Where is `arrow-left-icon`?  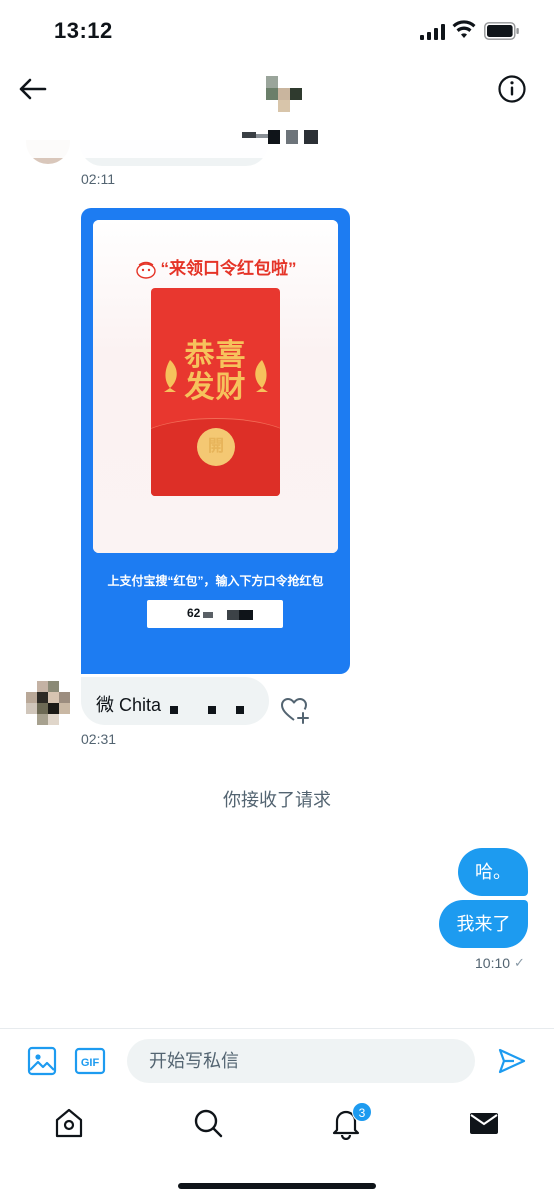 arrow-left-icon is located at coordinates (33, 89).